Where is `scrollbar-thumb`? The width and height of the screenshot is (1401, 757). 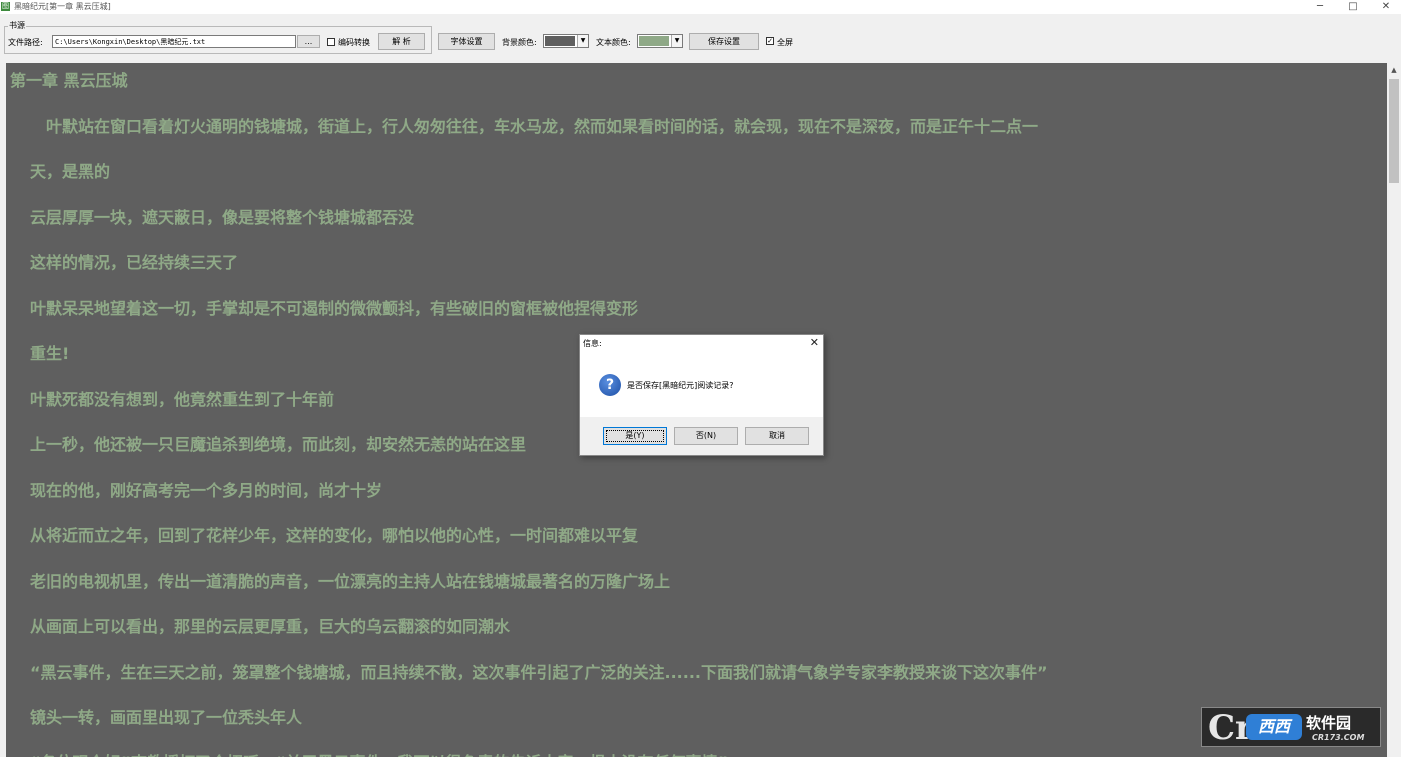
scrollbar-thumb is located at coordinates (1394, 131).